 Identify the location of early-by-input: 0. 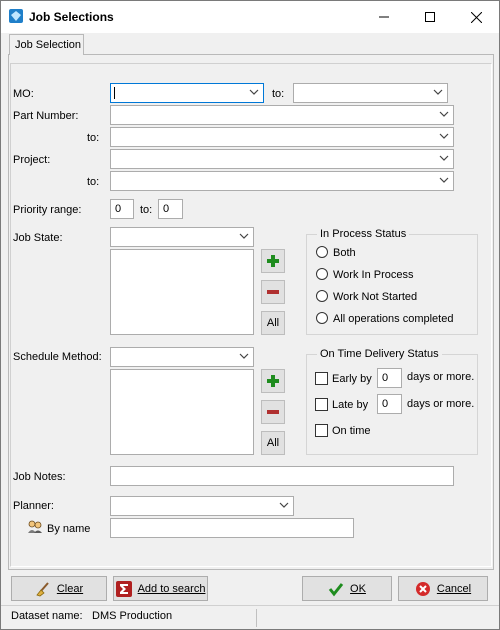
(389, 378).